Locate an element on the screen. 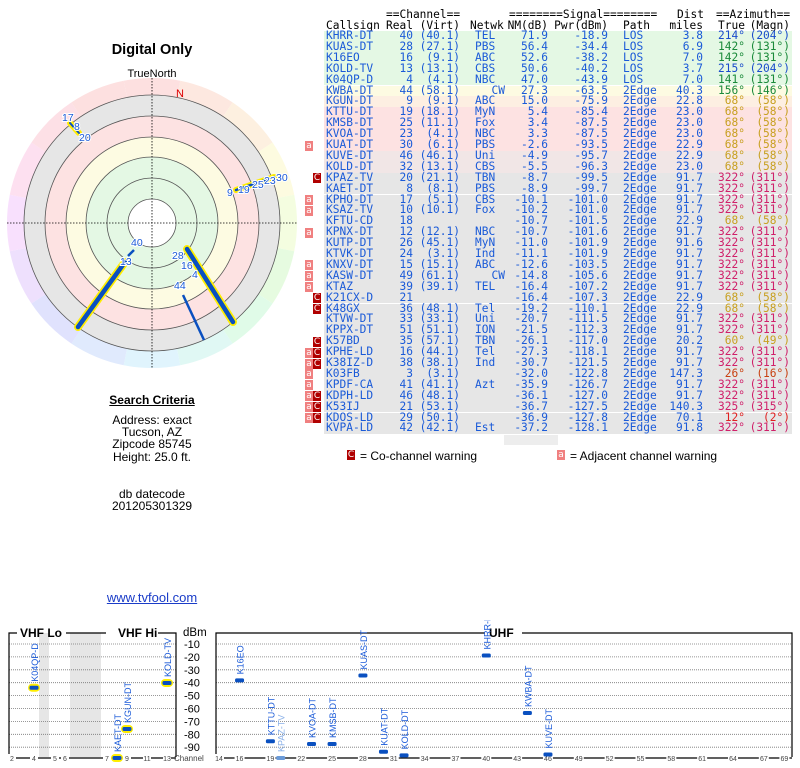 The height and width of the screenshot is (768, 800). channel-tick-label: 13 is located at coordinates (167, 759).